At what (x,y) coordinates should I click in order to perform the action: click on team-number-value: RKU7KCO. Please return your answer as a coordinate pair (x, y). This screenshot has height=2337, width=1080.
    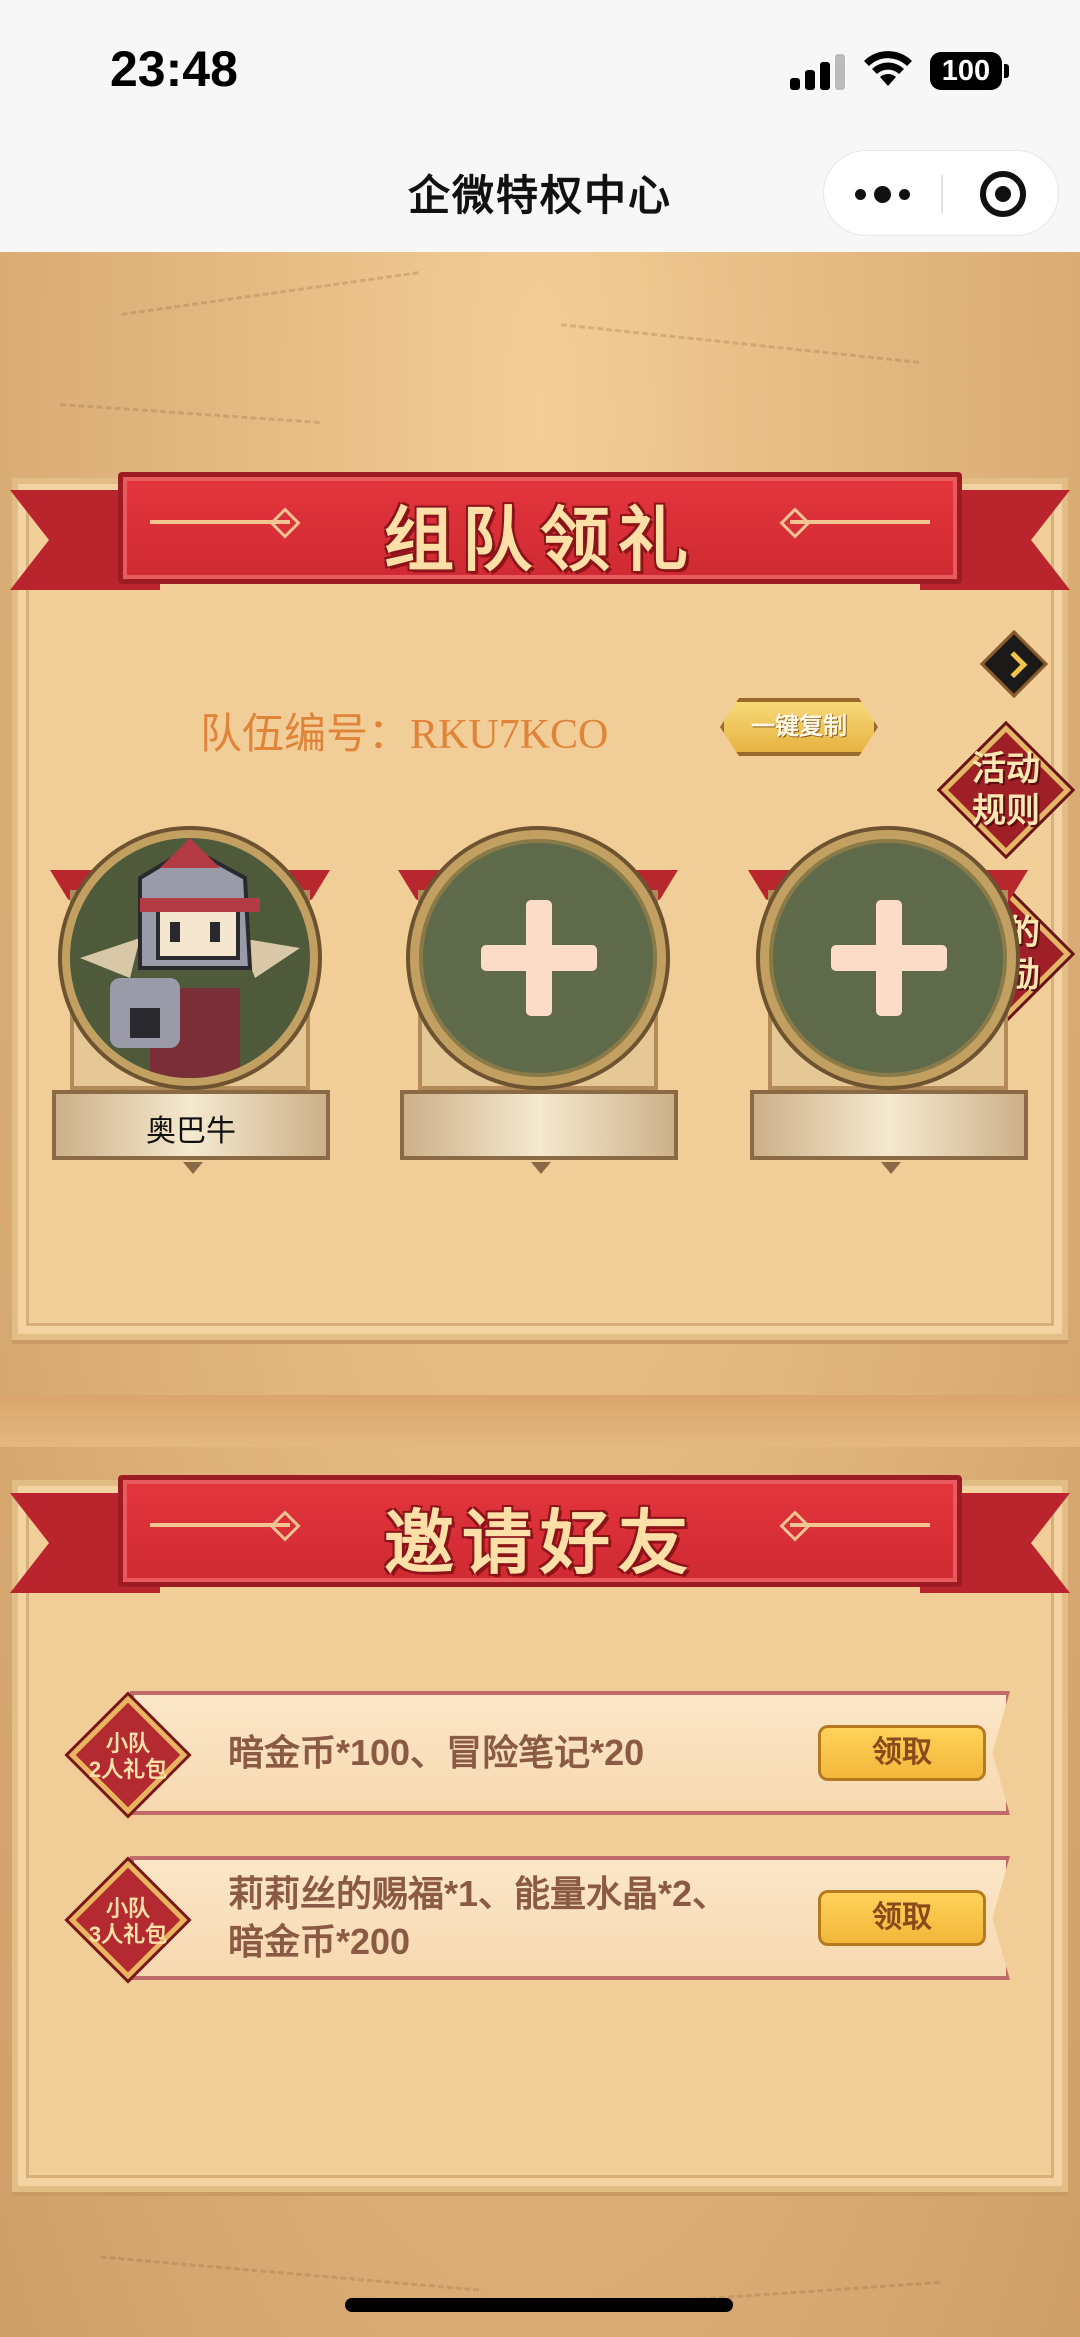
    Looking at the image, I should click on (509, 735).